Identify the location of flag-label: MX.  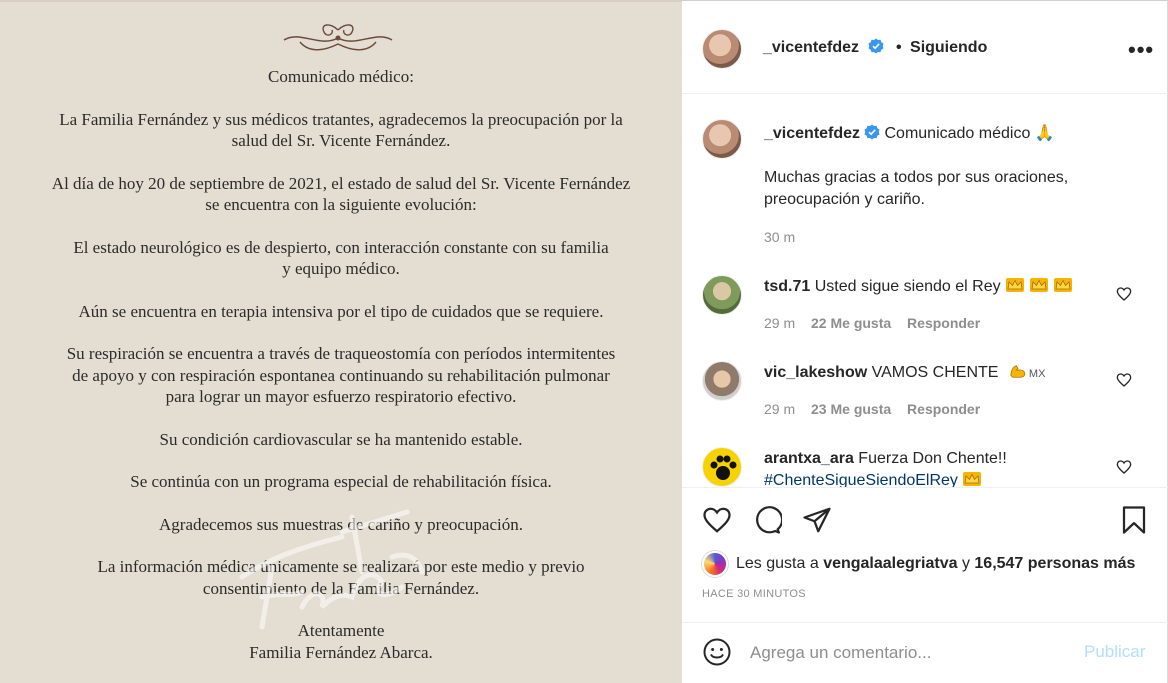
(1037, 374).